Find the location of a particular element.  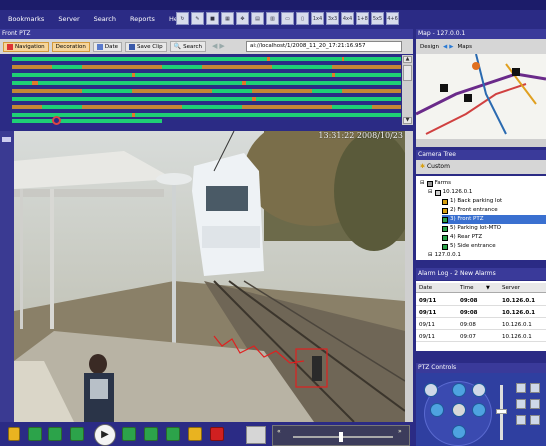

tree-node-server: ⊟ 10.126.0.1 is located at coordinates (450, 192).